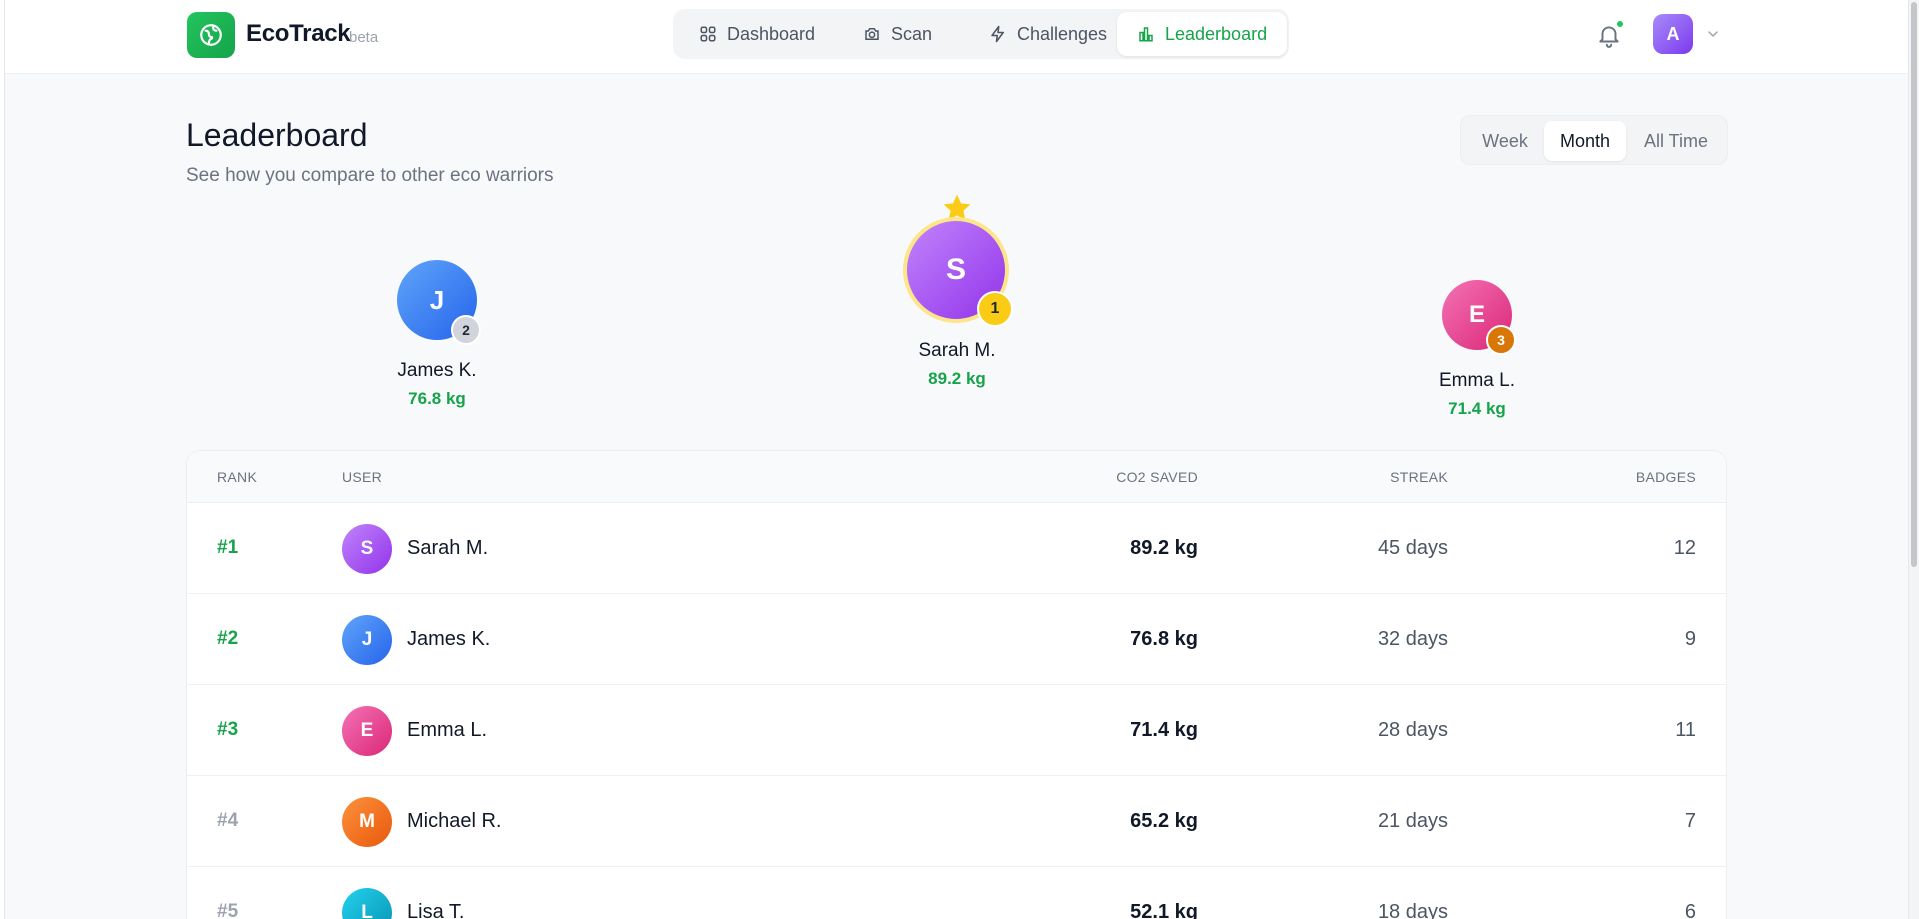 The image size is (1919, 919). I want to click on lightning-icon, so click(997, 34).